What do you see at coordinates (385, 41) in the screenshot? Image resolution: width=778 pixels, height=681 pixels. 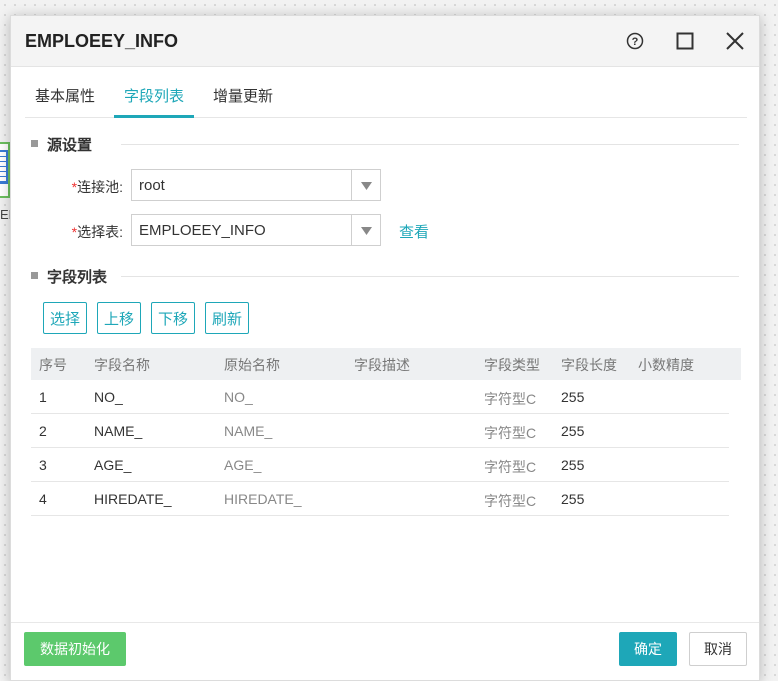 I see `dialog-titlebar: EMPLOEEY_INFO ?` at bounding box center [385, 41].